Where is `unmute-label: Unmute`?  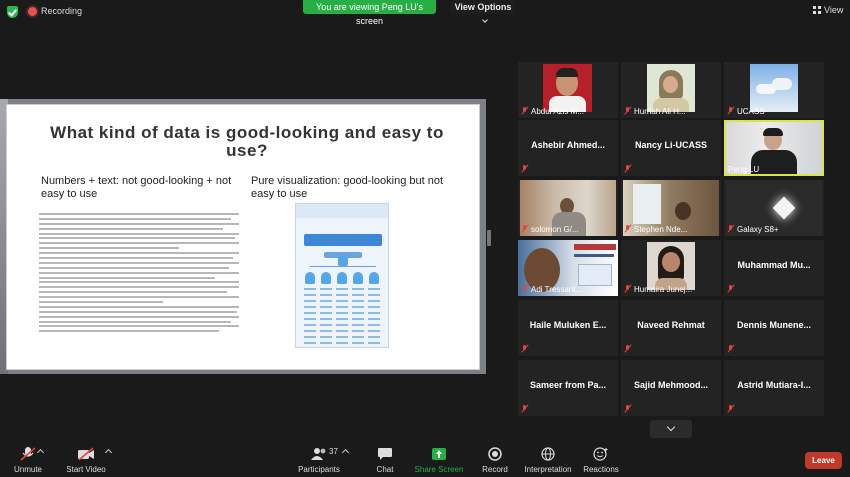
unmute-label: Unmute is located at coordinates (27, 469).